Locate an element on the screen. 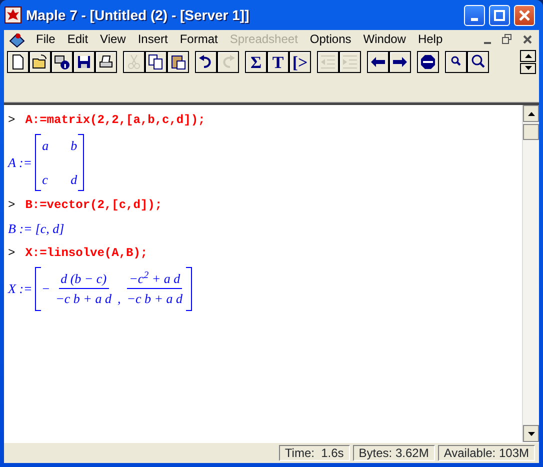  maximize-button is located at coordinates (499, 15).